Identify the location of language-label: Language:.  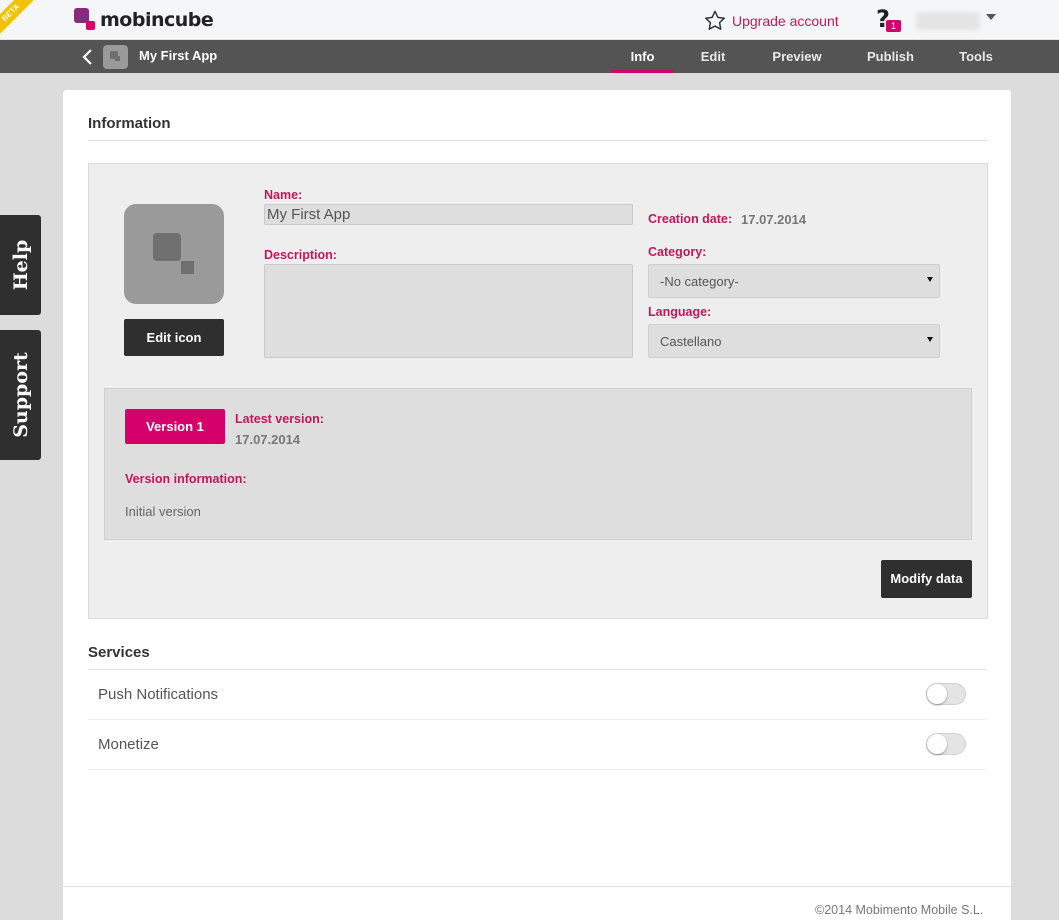
(680, 312).